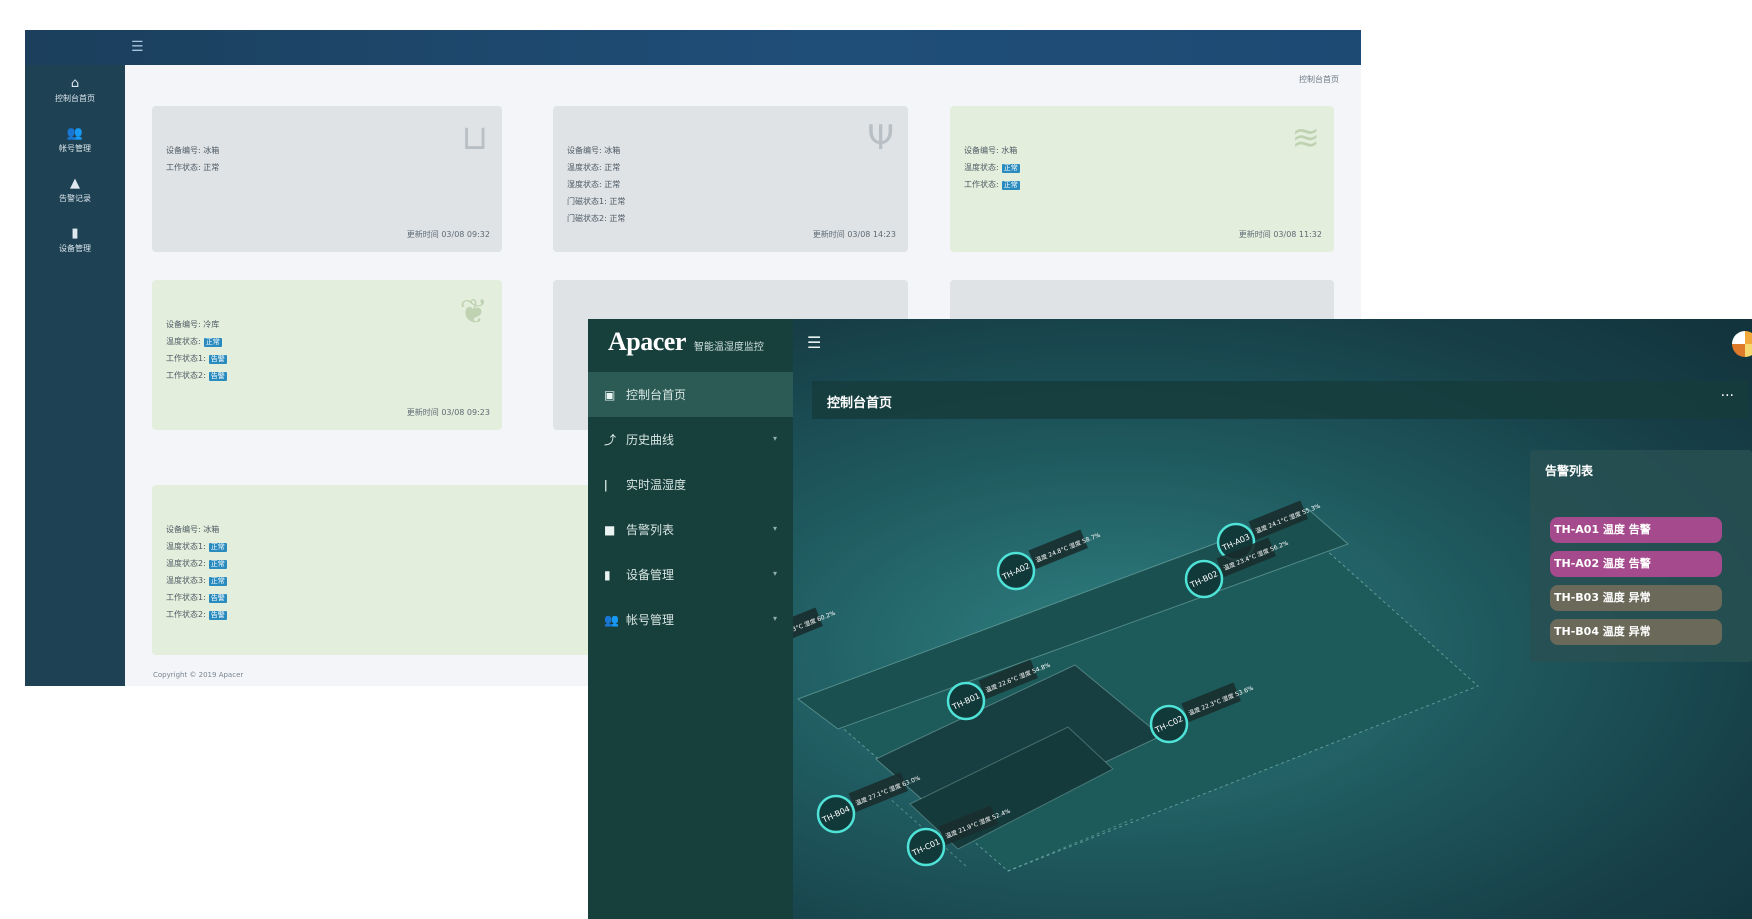  What do you see at coordinates (690, 484) in the screenshot?
I see `sidebar-item-realtime: ǀ 实时温湿度` at bounding box center [690, 484].